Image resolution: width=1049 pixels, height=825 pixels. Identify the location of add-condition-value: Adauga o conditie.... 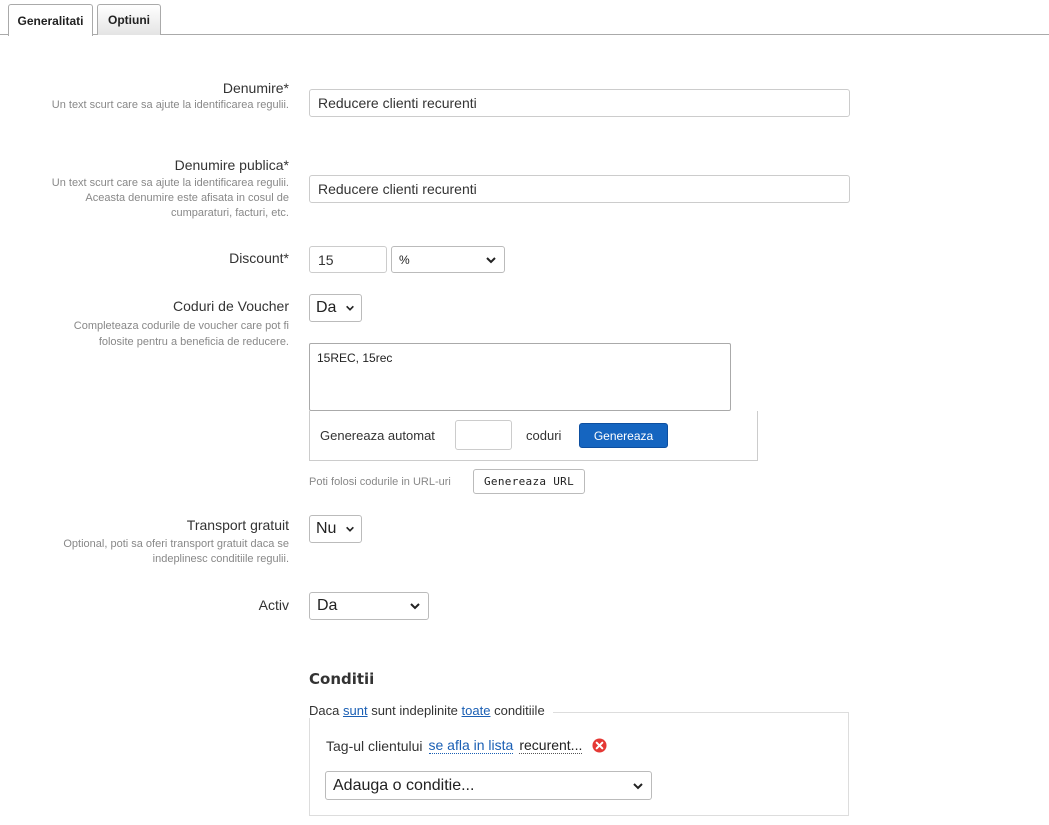
(404, 785).